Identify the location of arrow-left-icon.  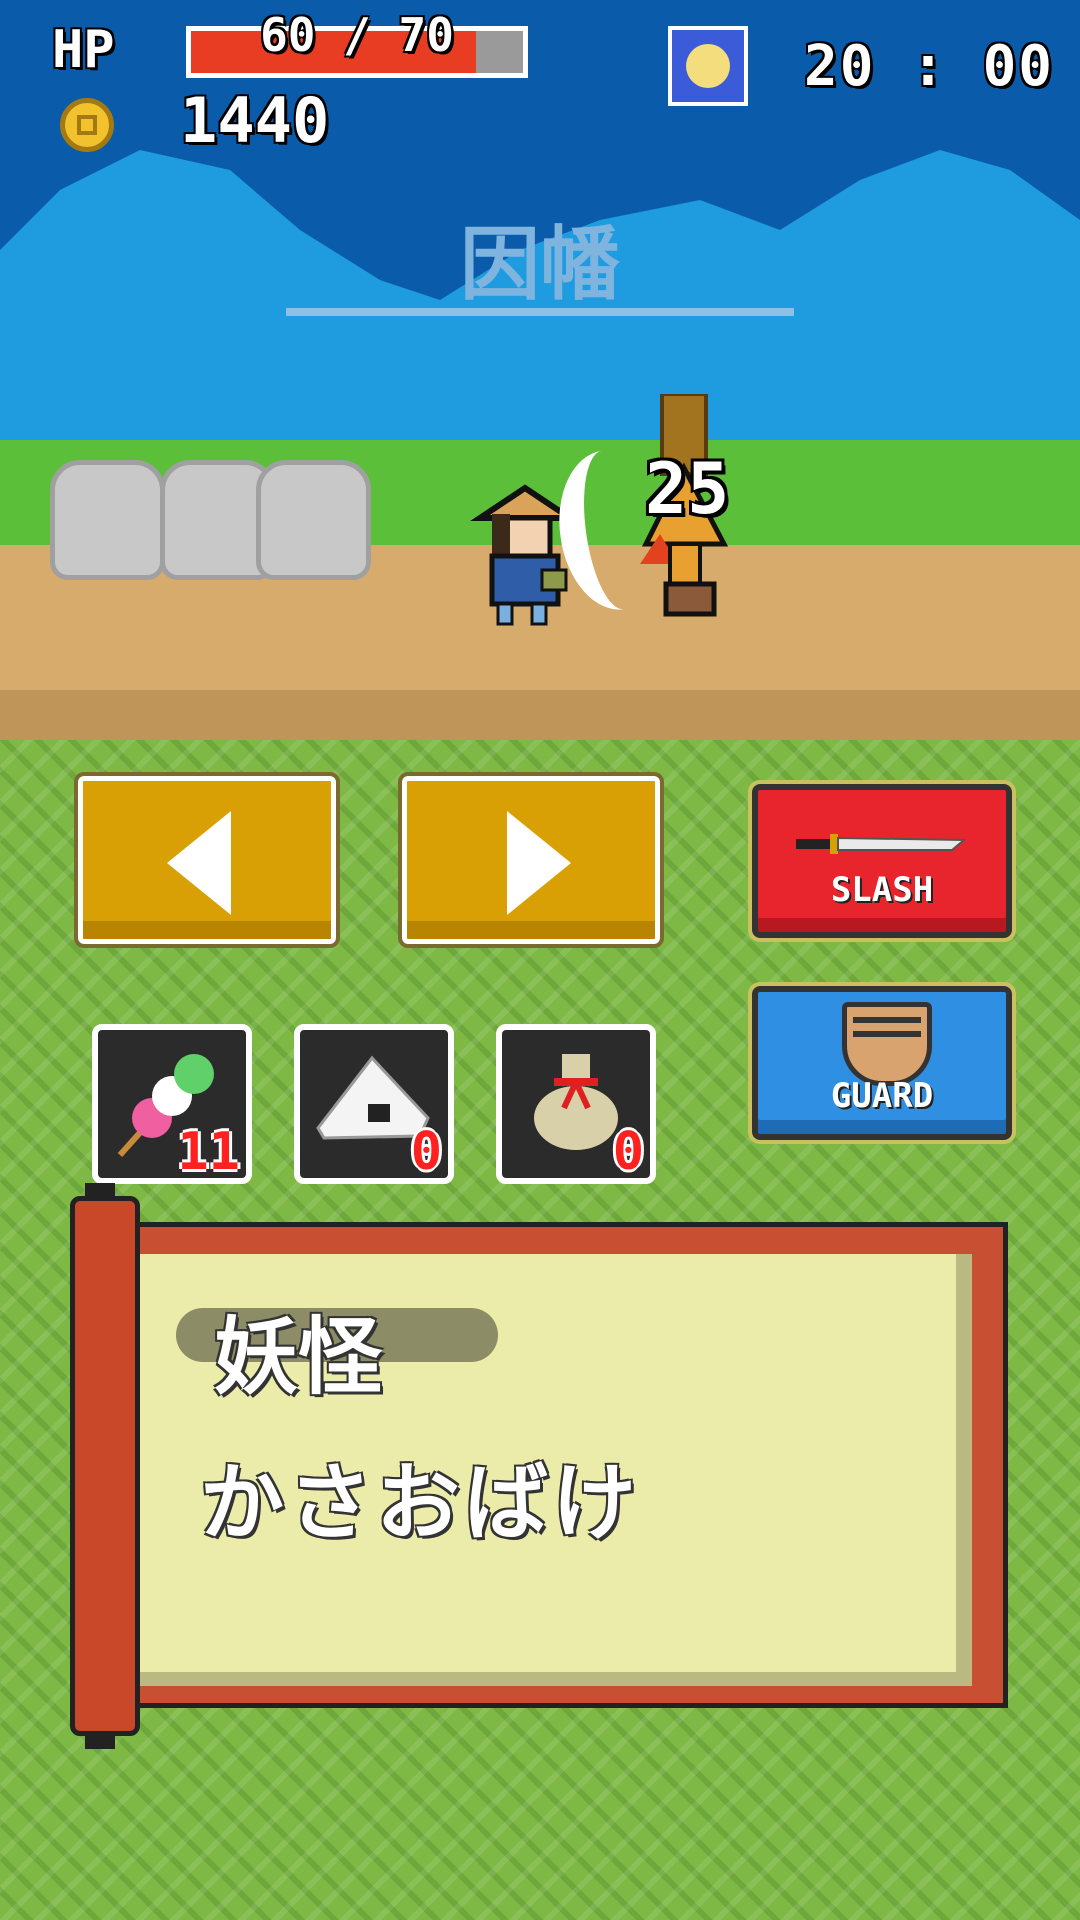
(199, 863).